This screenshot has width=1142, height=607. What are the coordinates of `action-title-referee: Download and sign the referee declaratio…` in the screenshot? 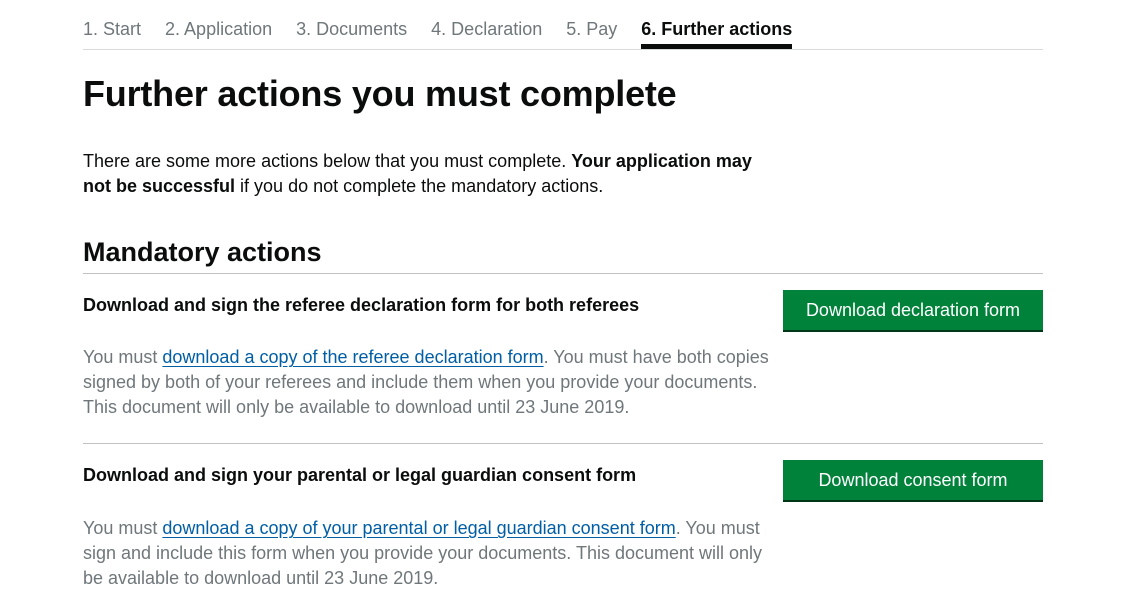 It's located at (361, 305).